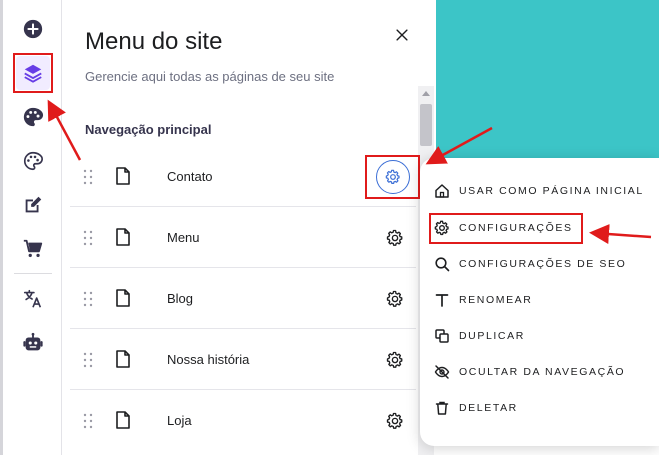 This screenshot has height=455, width=659. Describe the element at coordinates (496, 300) in the screenshot. I see `menu-item-label: RENOMEAR` at that location.